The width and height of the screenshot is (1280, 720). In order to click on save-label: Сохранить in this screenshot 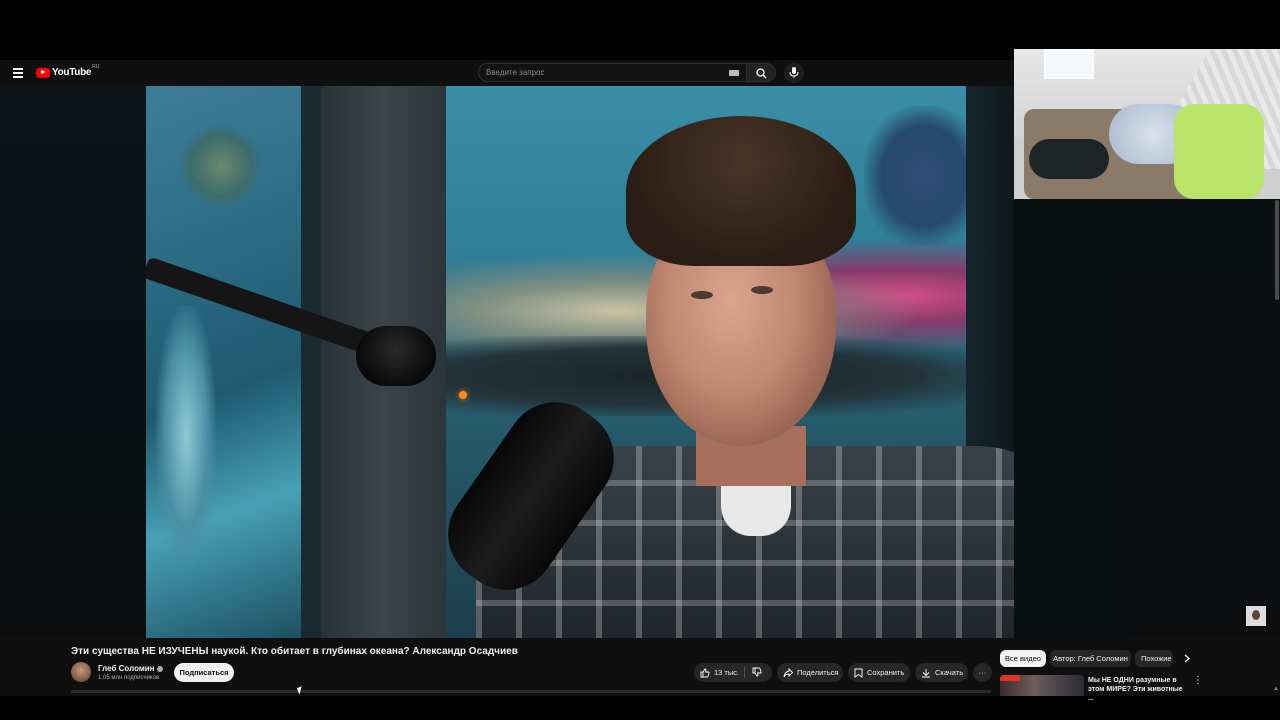, I will do `click(886, 672)`.